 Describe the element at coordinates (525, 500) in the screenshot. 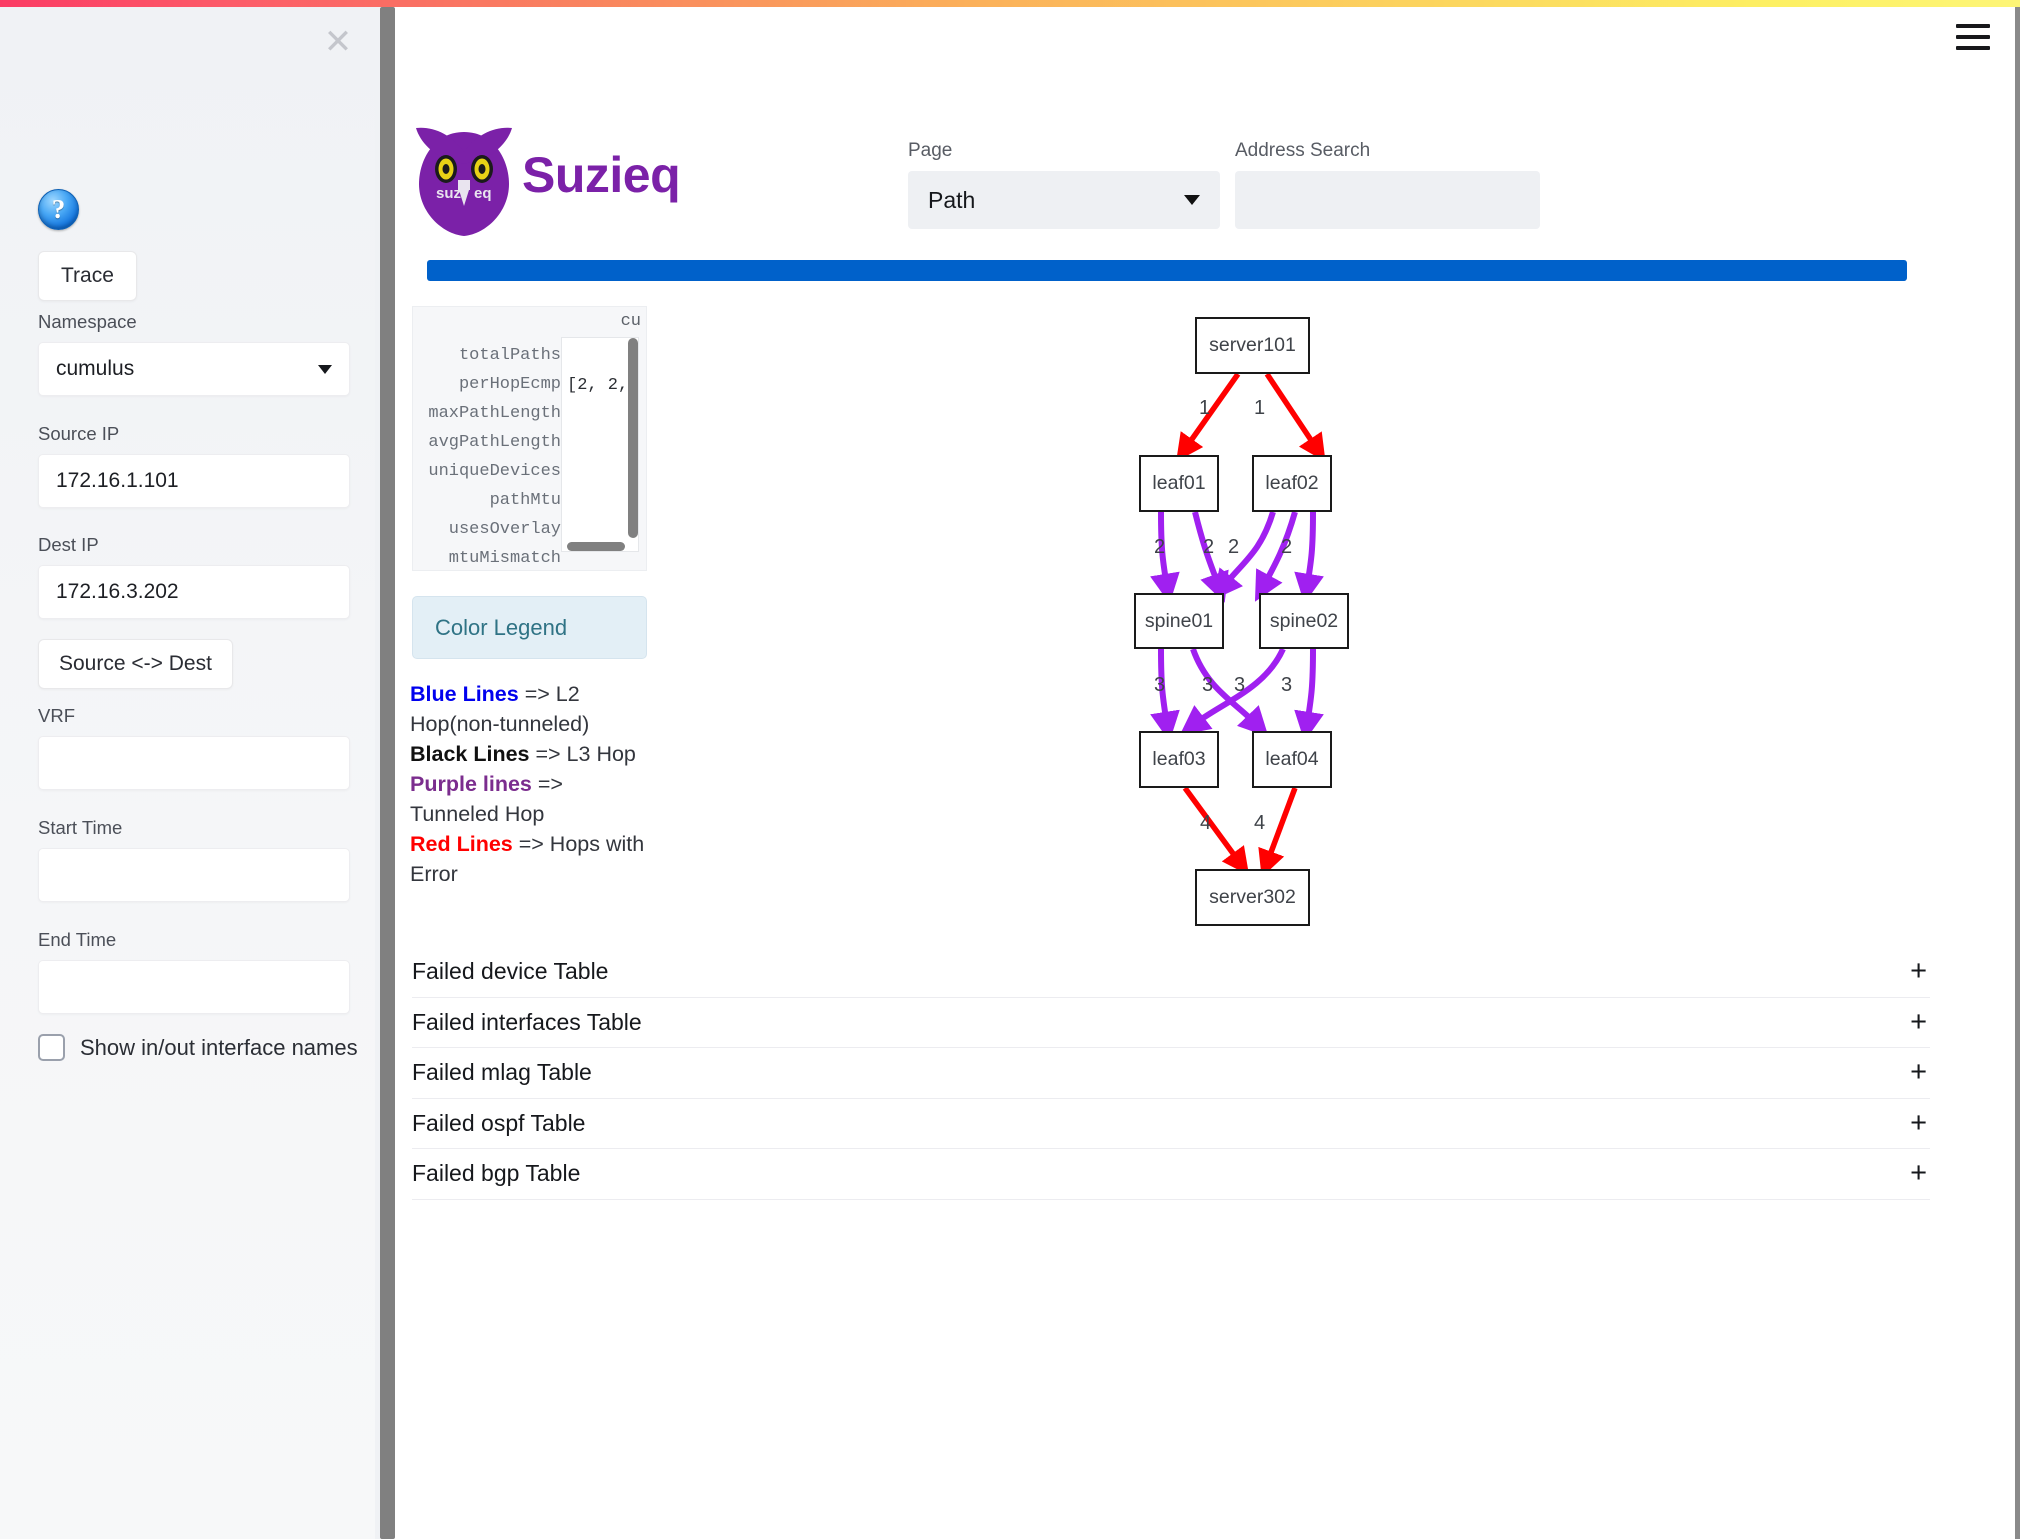

I see `summary-key: pathMtu` at that location.